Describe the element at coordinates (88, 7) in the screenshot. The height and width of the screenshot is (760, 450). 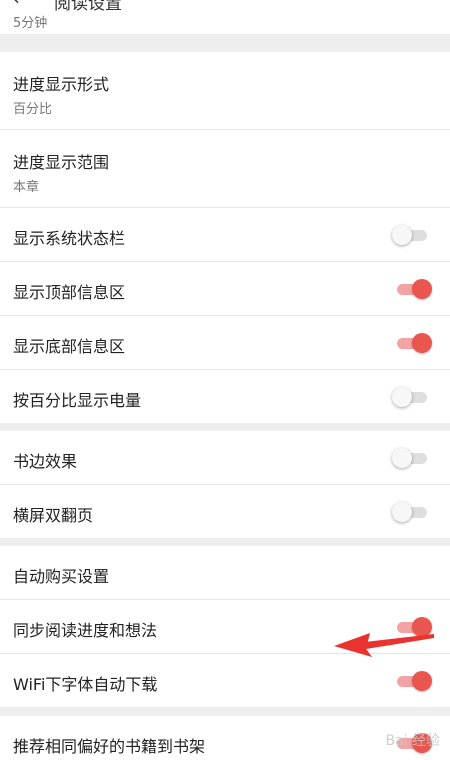
I see `page-title: 阅读设置` at that location.